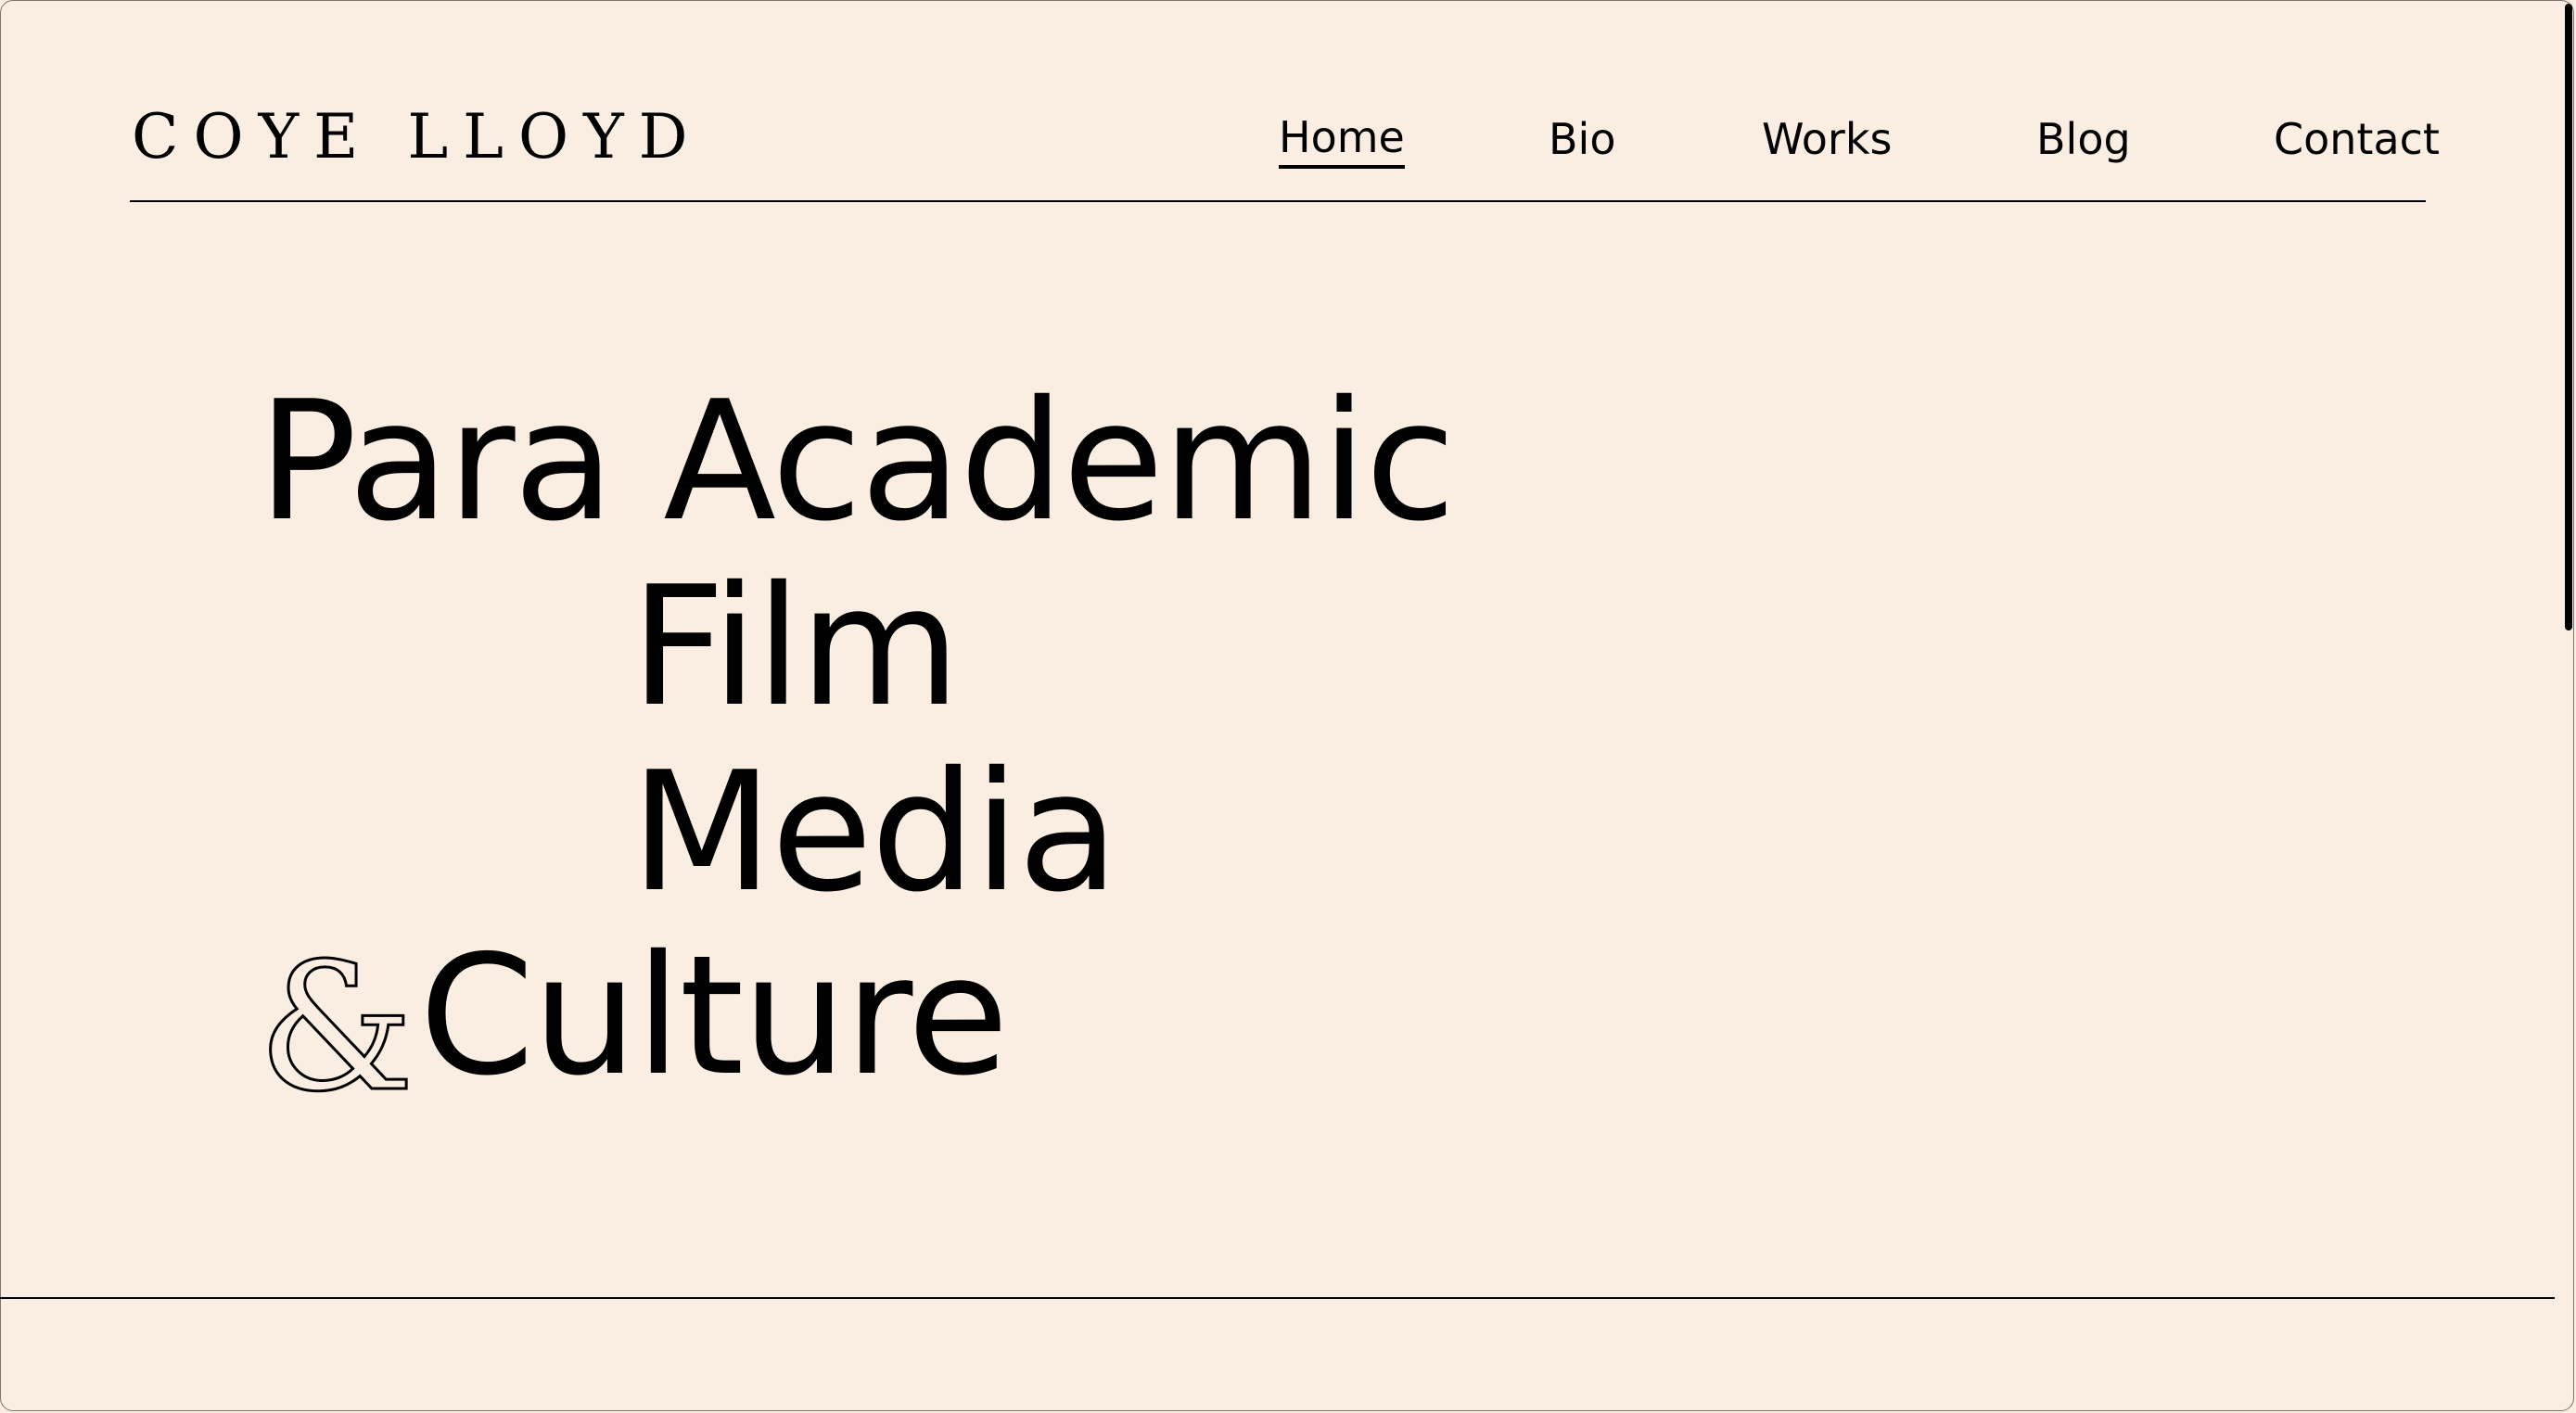  Describe the element at coordinates (418, 137) in the screenshot. I see `site-logo: COYE LLOYD` at that location.